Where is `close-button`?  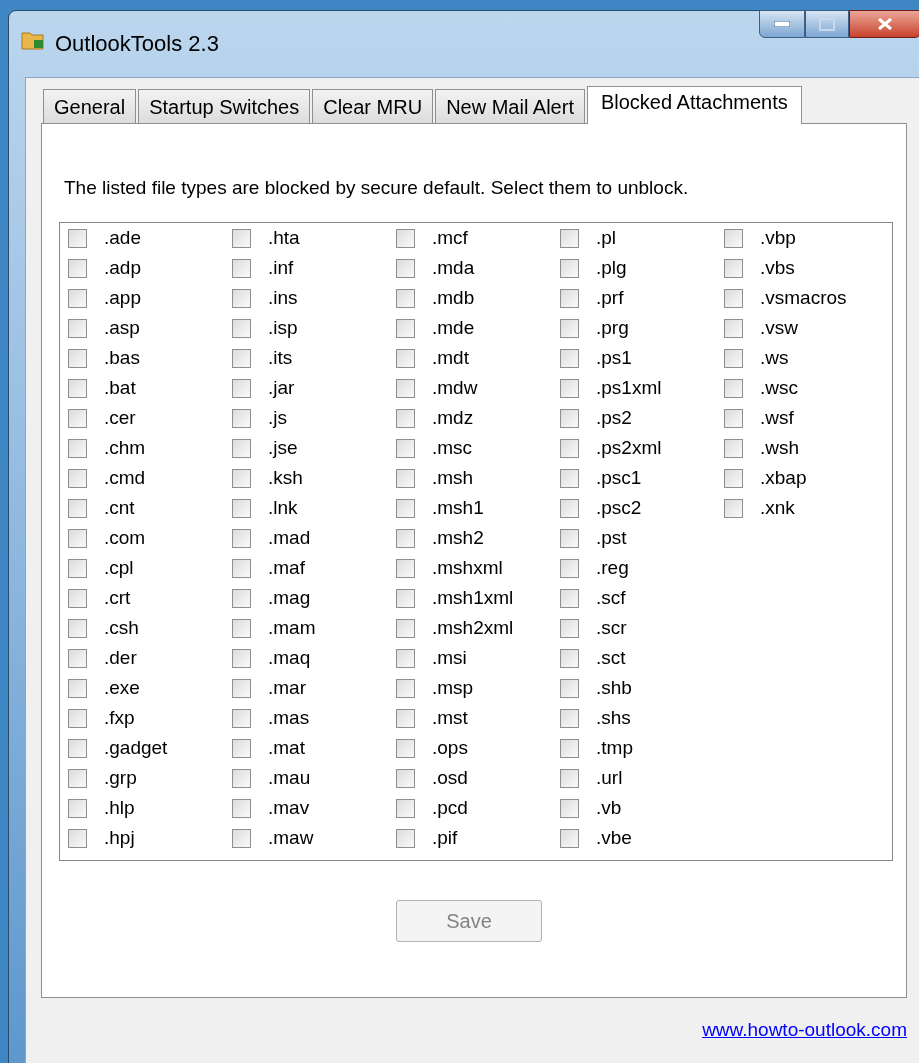
close-button is located at coordinates (884, 24).